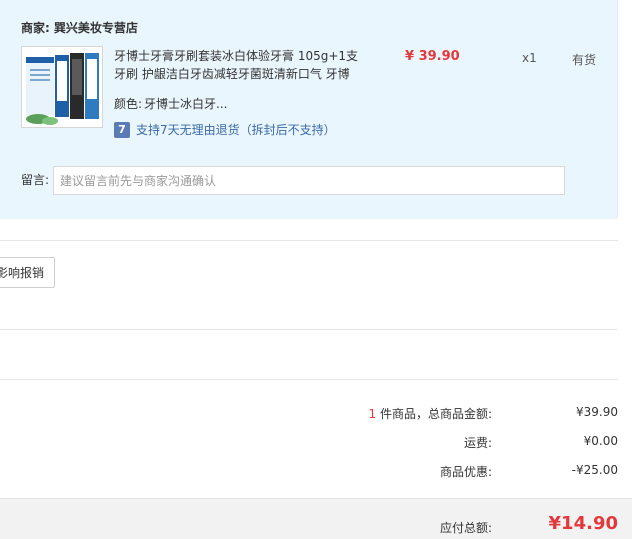 Image resolution: width=632 pixels, height=539 pixels. What do you see at coordinates (597, 412) in the screenshot?
I see `item-total-value: ¥39.90` at bounding box center [597, 412].